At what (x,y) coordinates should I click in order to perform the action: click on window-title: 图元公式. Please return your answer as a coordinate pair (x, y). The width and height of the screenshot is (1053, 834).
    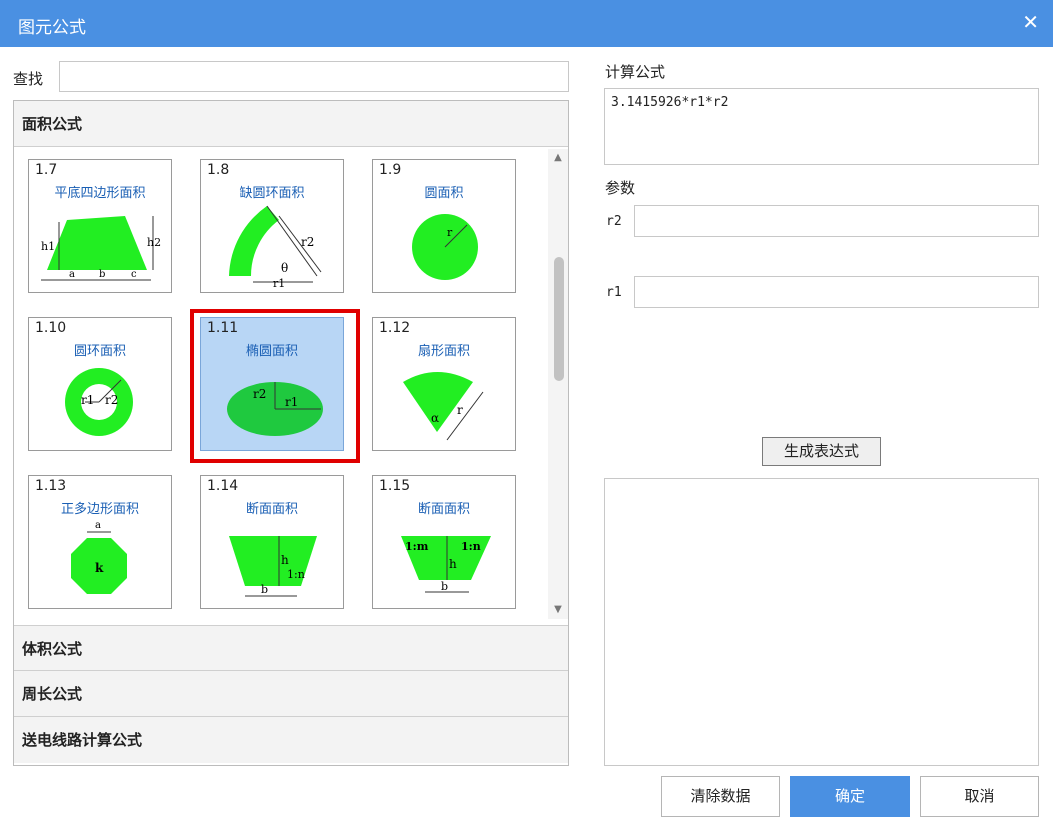
    Looking at the image, I should click on (52, 28).